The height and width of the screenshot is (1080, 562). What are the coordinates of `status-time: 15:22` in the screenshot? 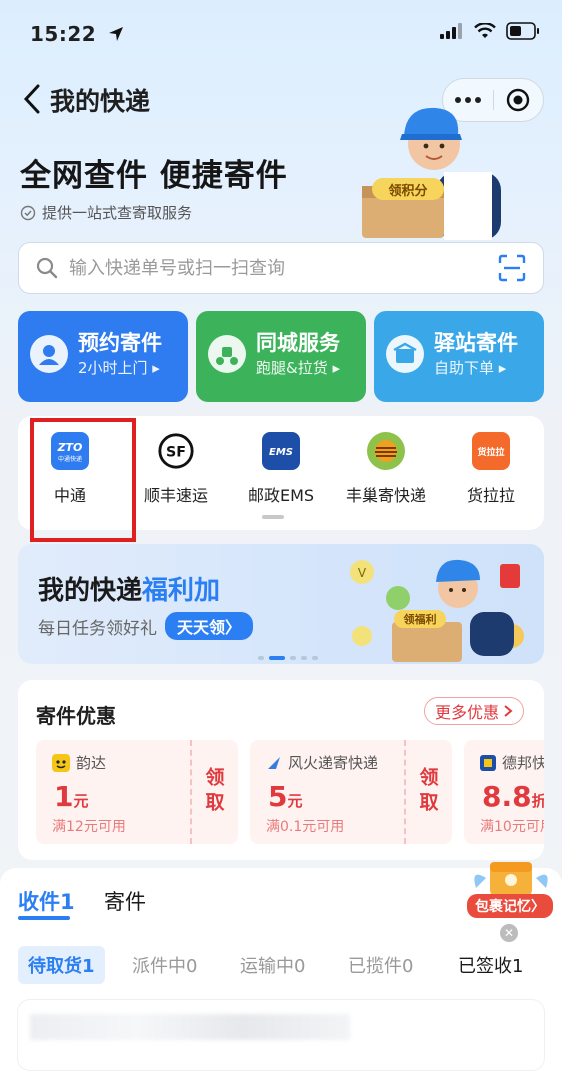 It's located at (77, 34).